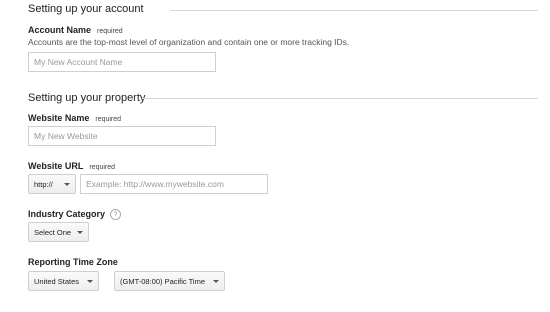  What do you see at coordinates (78, 62) in the screenshot?
I see `account-name-placeholder: My New Account Name` at bounding box center [78, 62].